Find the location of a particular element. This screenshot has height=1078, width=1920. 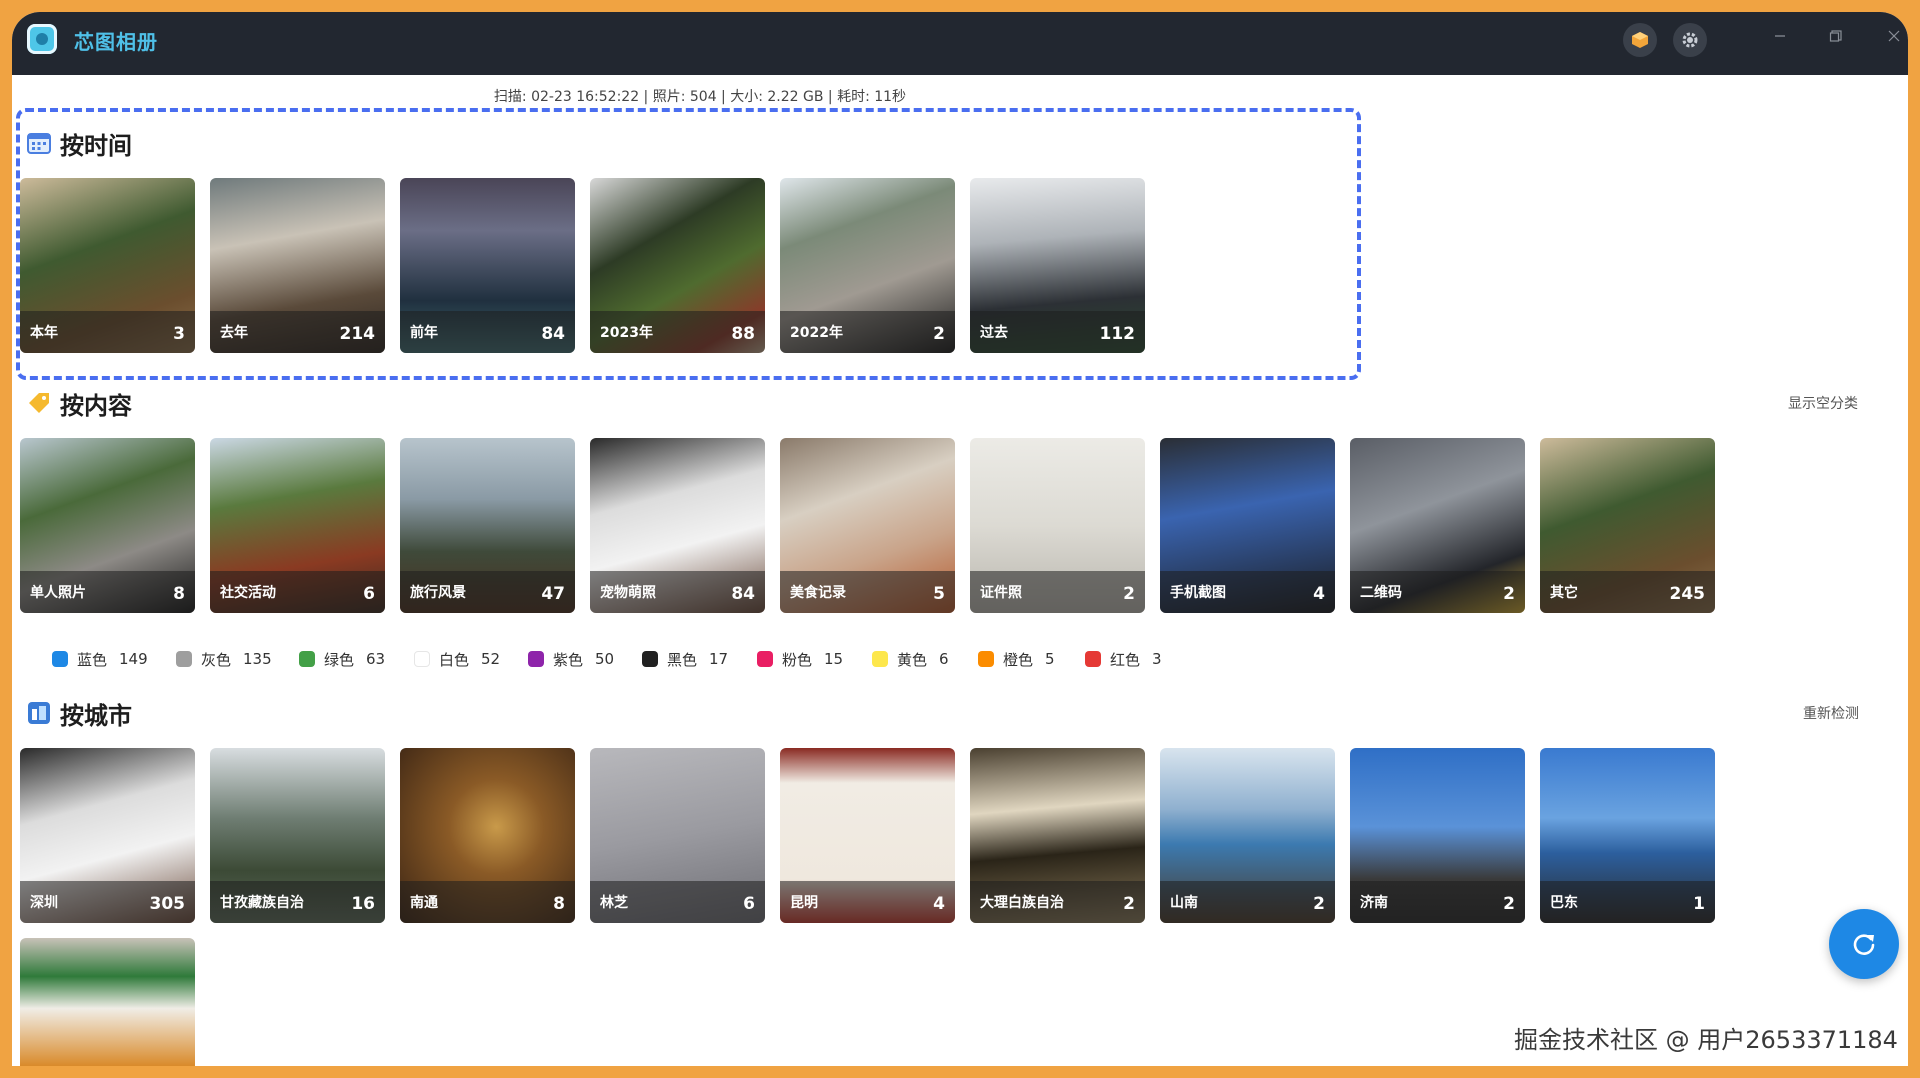

tile-label: 甘孜藏族自治 is located at coordinates (262, 903).